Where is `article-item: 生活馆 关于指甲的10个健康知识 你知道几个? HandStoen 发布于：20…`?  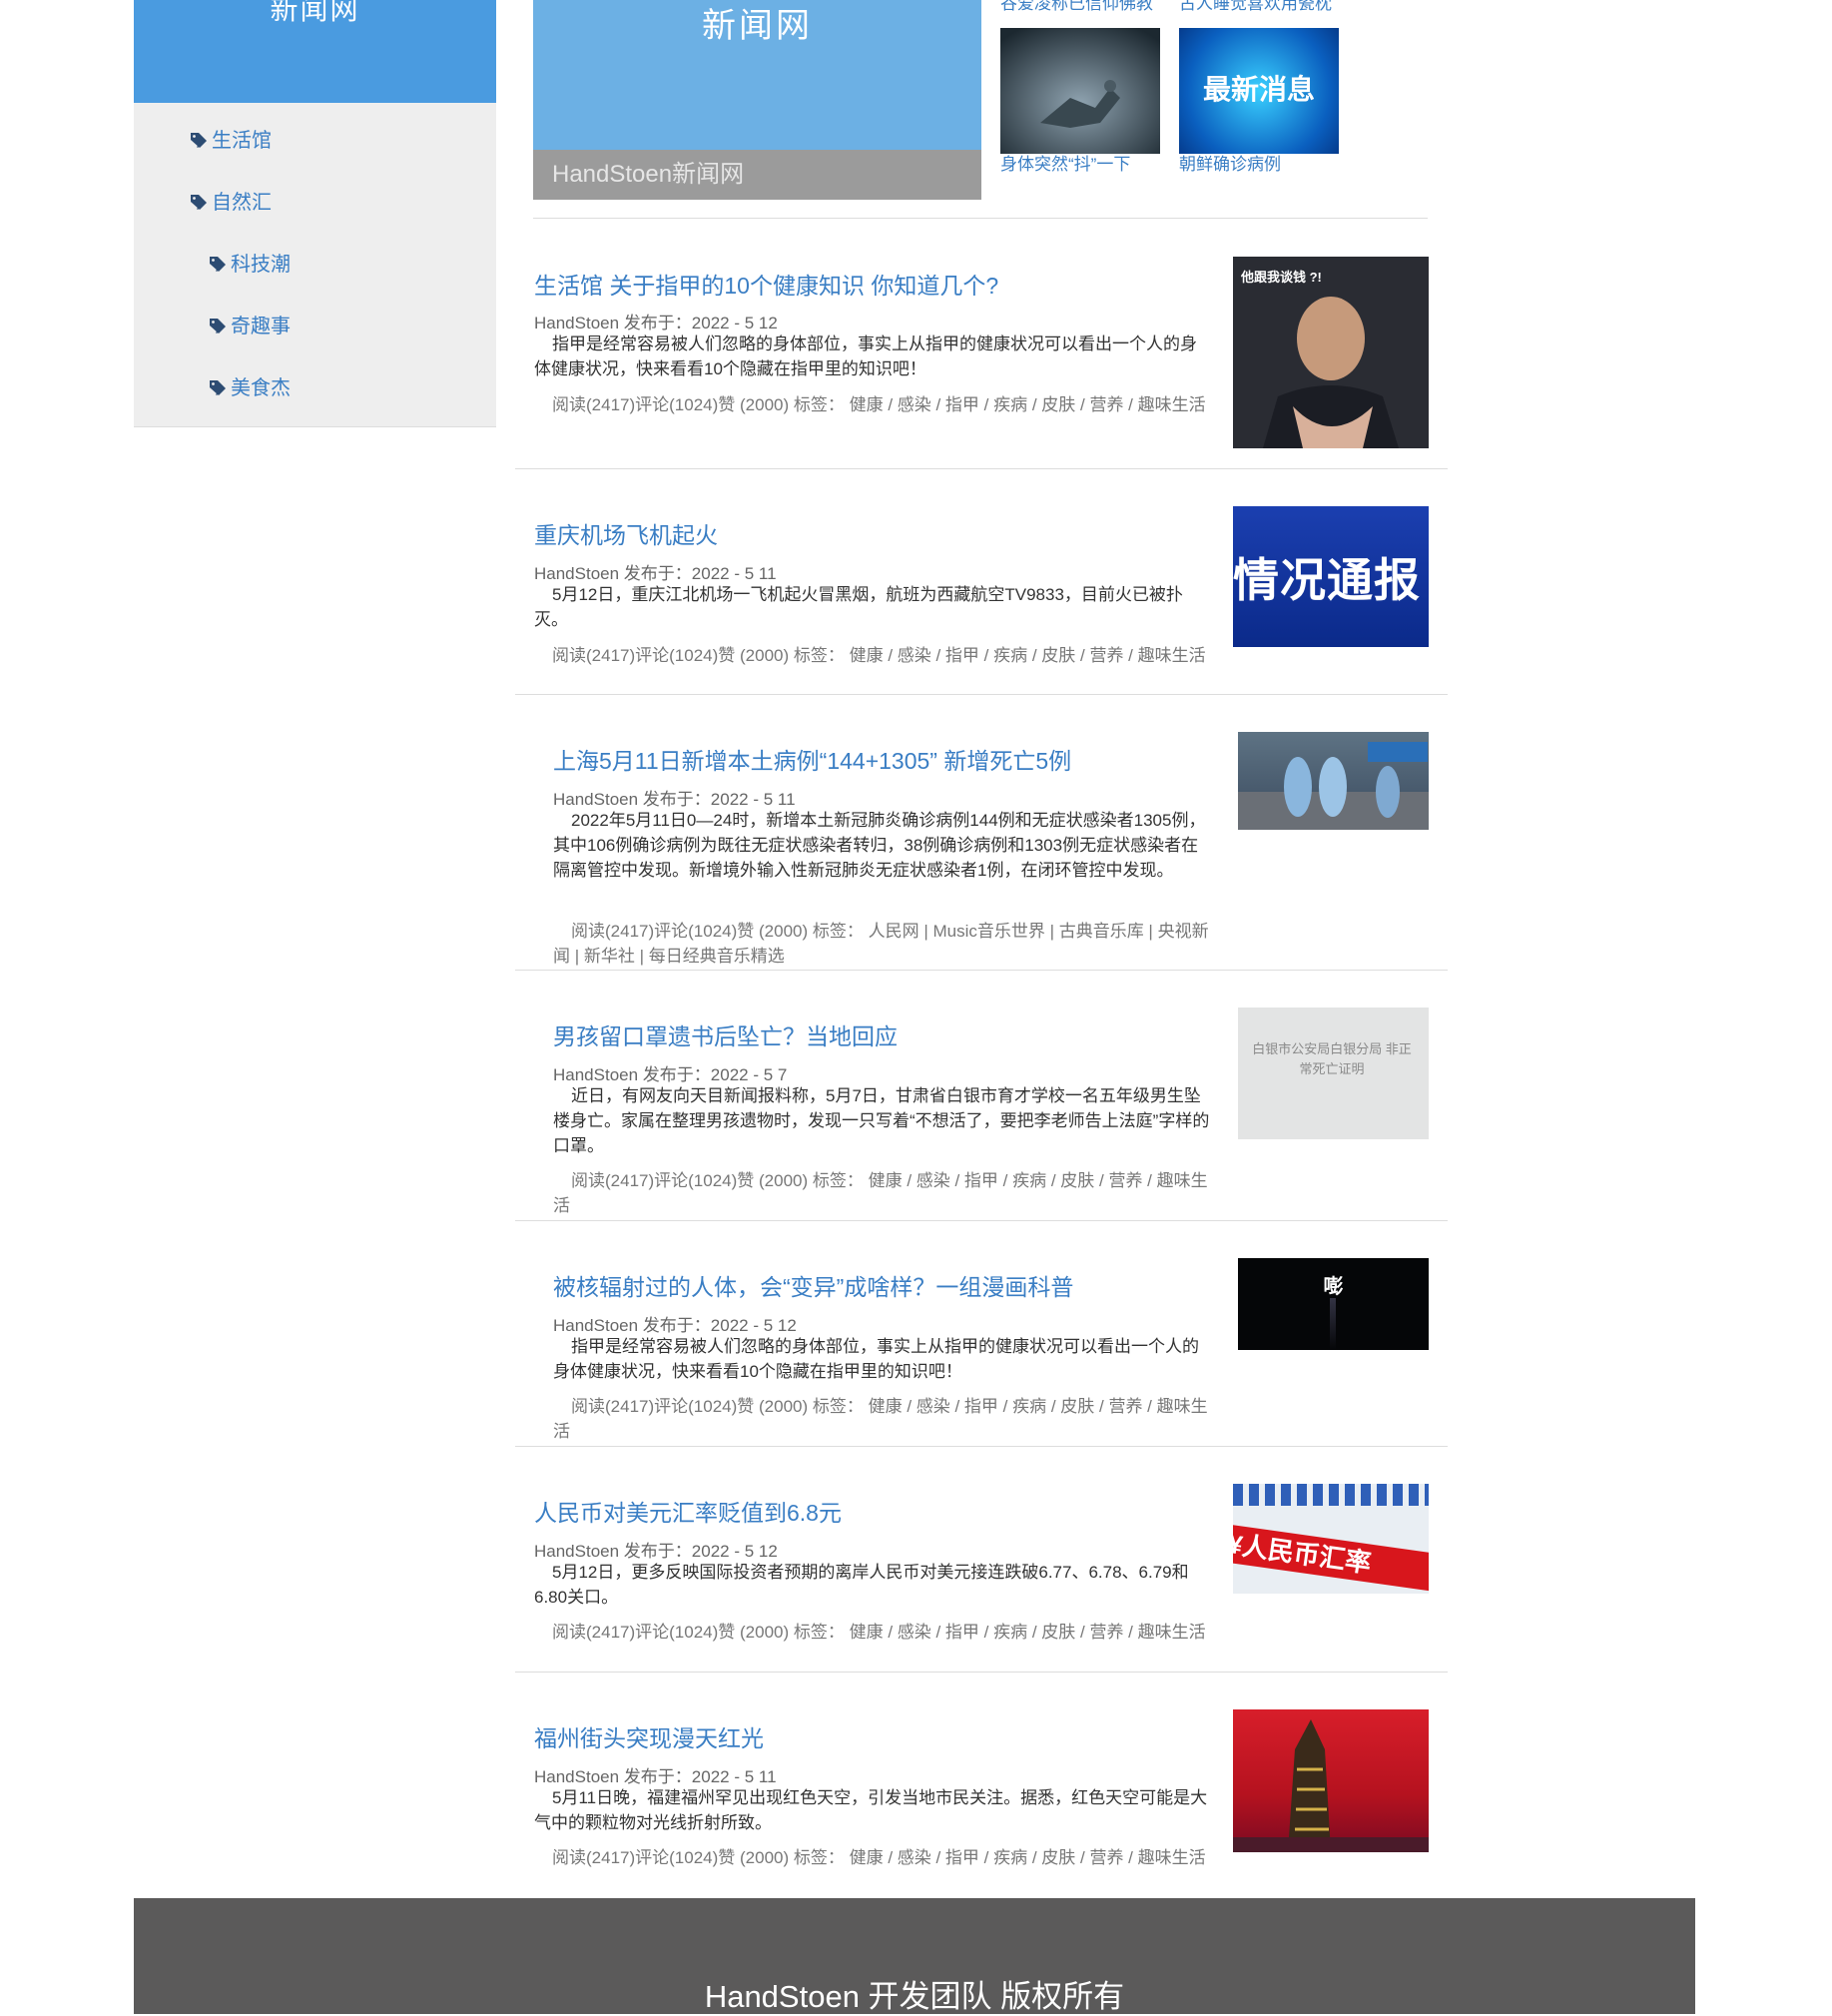
article-item: 生活馆 关于指甲的10个健康知识 你知道几个? HandStoen 发布于：20… is located at coordinates (981, 344).